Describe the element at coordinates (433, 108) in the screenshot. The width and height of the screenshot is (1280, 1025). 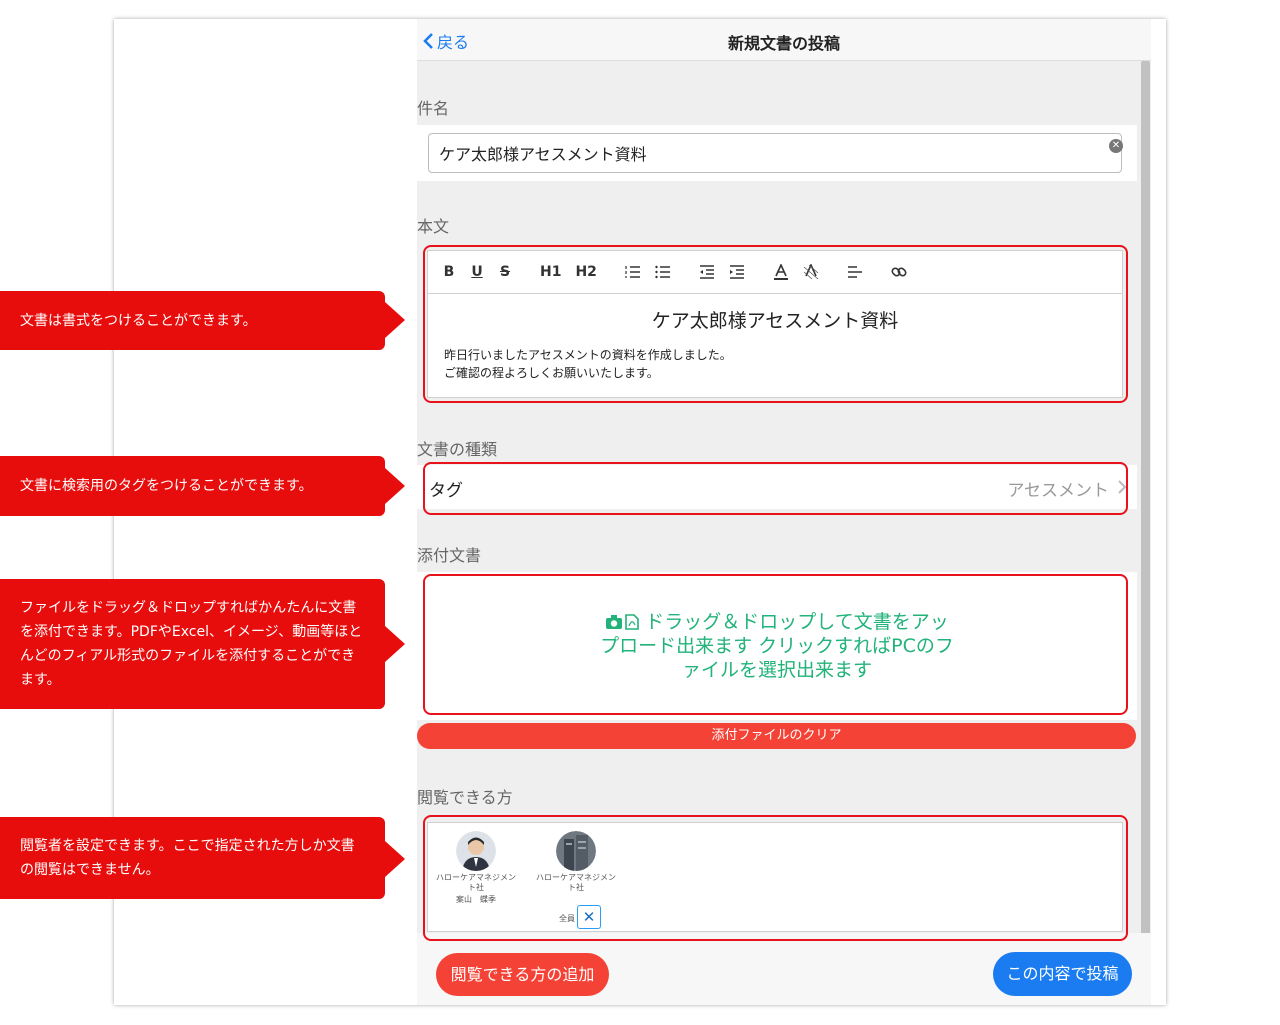
I see `subject-label: 件名` at that location.